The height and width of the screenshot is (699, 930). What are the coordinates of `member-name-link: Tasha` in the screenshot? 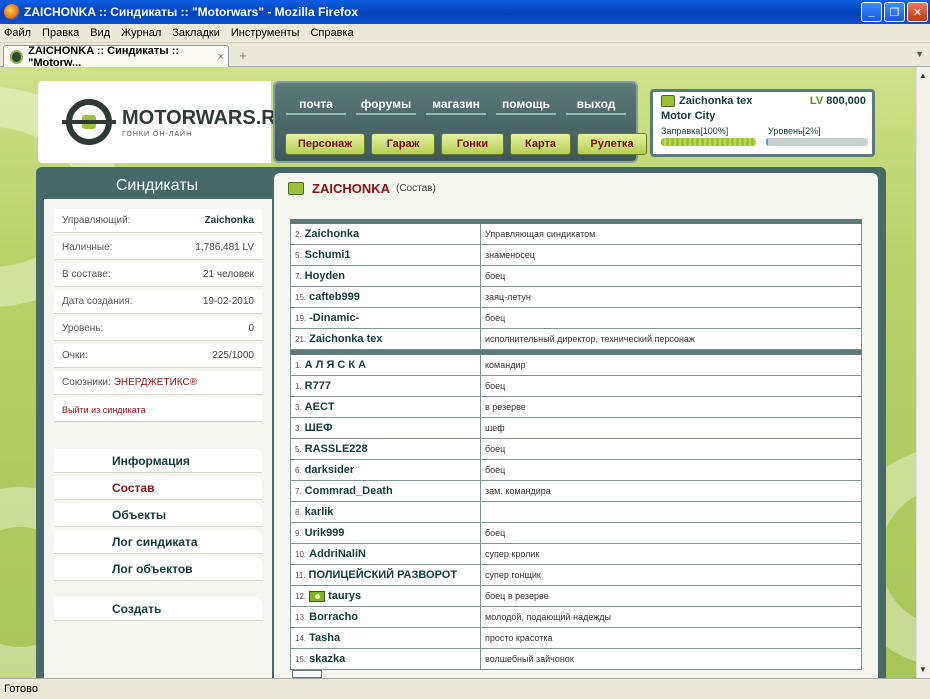 It's located at (324, 638).